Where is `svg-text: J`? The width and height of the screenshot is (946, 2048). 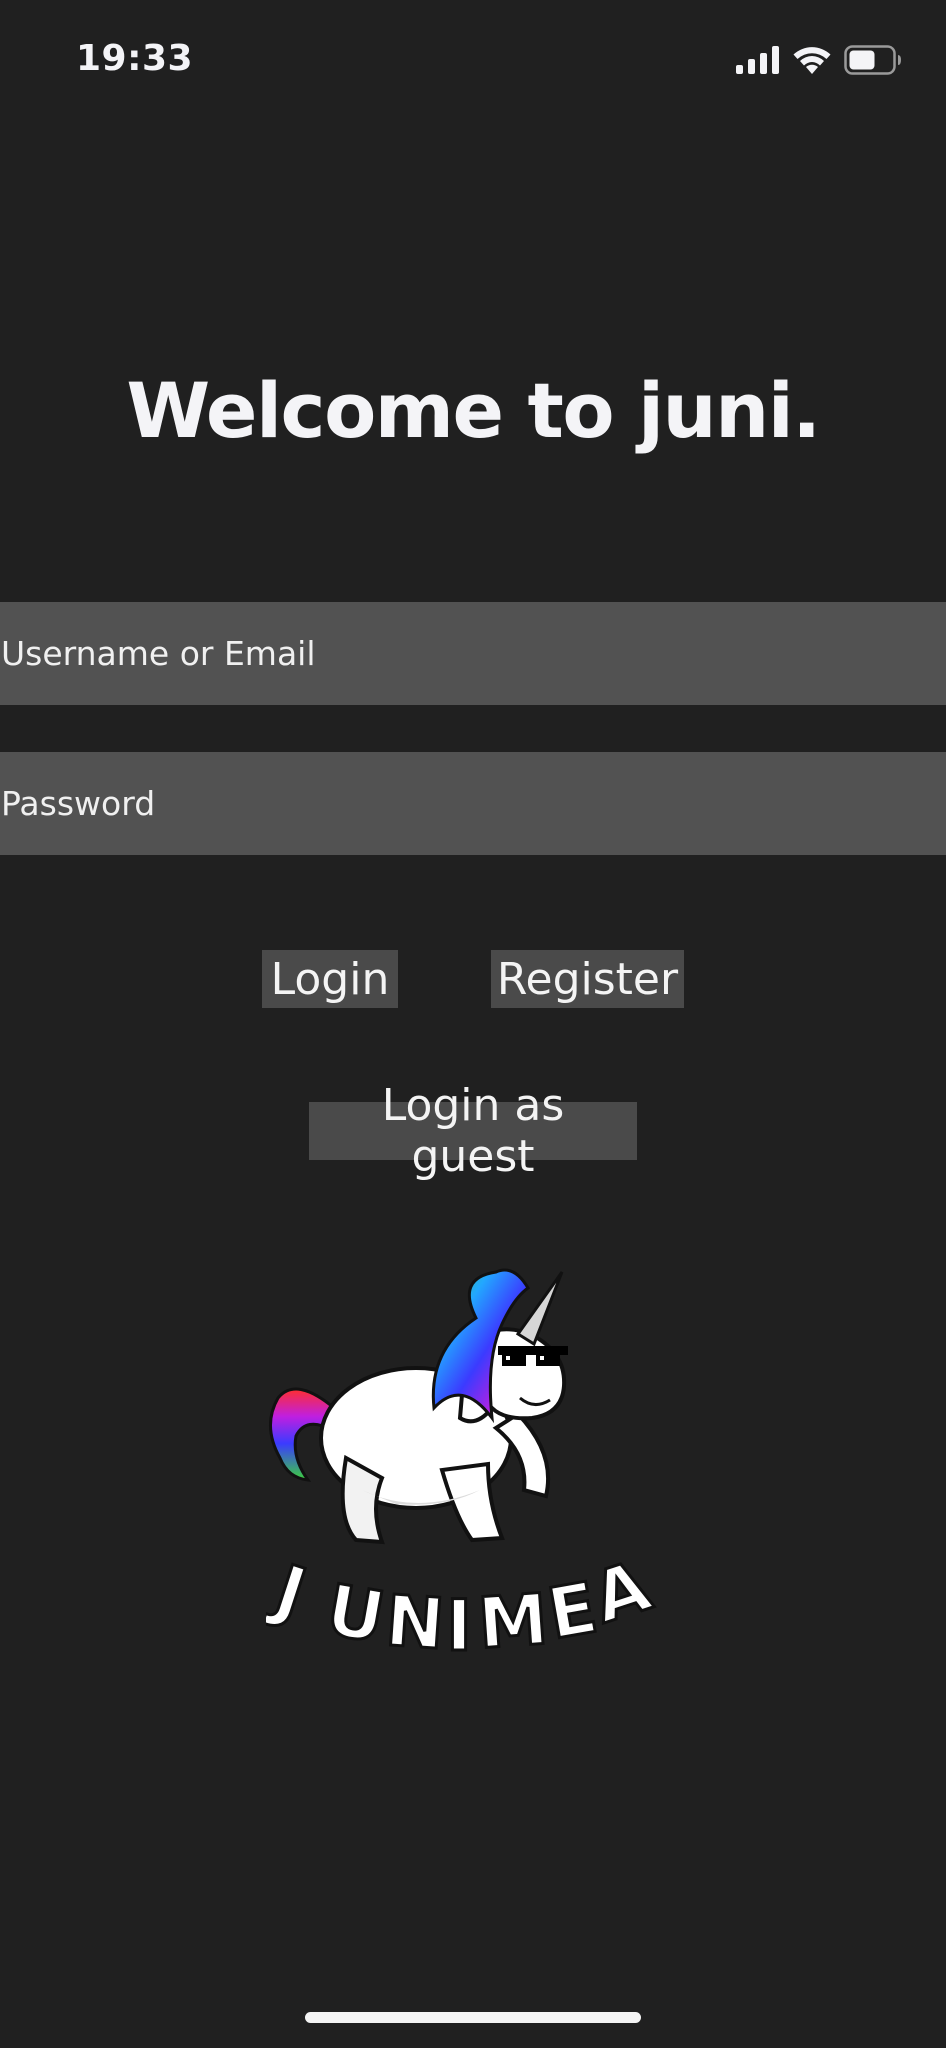 svg-text: J is located at coordinates (291, 1591).